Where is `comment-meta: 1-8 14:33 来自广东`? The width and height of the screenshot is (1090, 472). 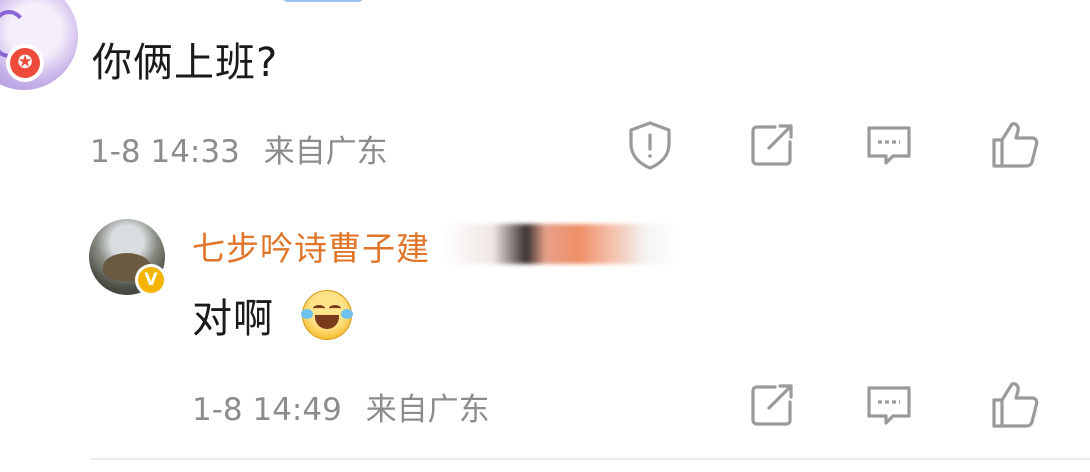 comment-meta: 1-8 14:33 来自广东 is located at coordinates (239, 148).